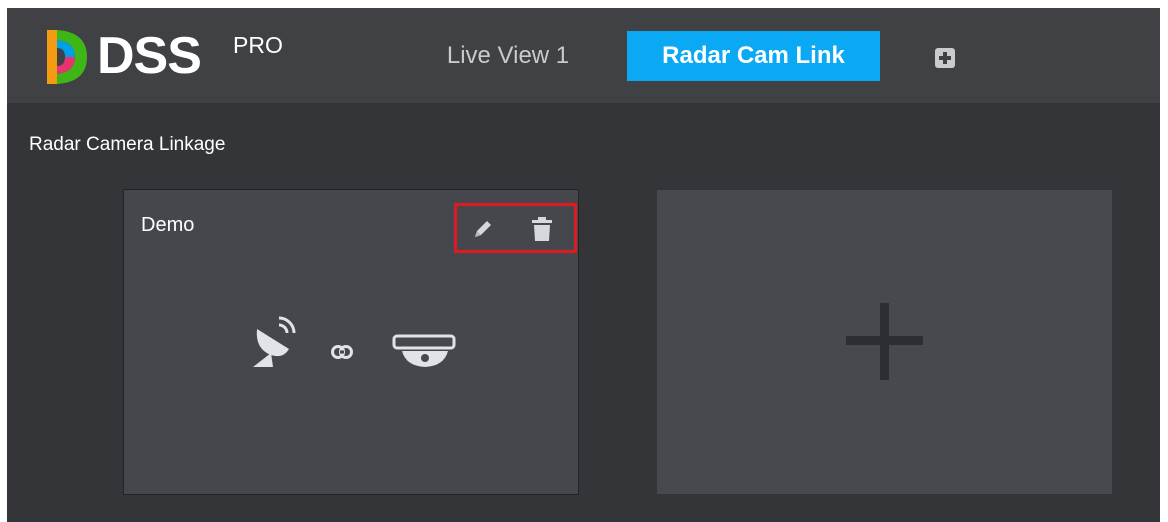 The height and width of the screenshot is (522, 1168). What do you see at coordinates (508, 56) in the screenshot?
I see `tab-live-view-1: Live View 1` at bounding box center [508, 56].